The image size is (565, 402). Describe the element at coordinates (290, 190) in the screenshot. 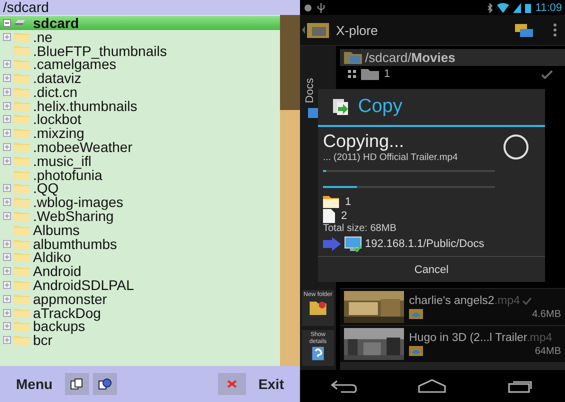

I see `scrollbar` at that location.